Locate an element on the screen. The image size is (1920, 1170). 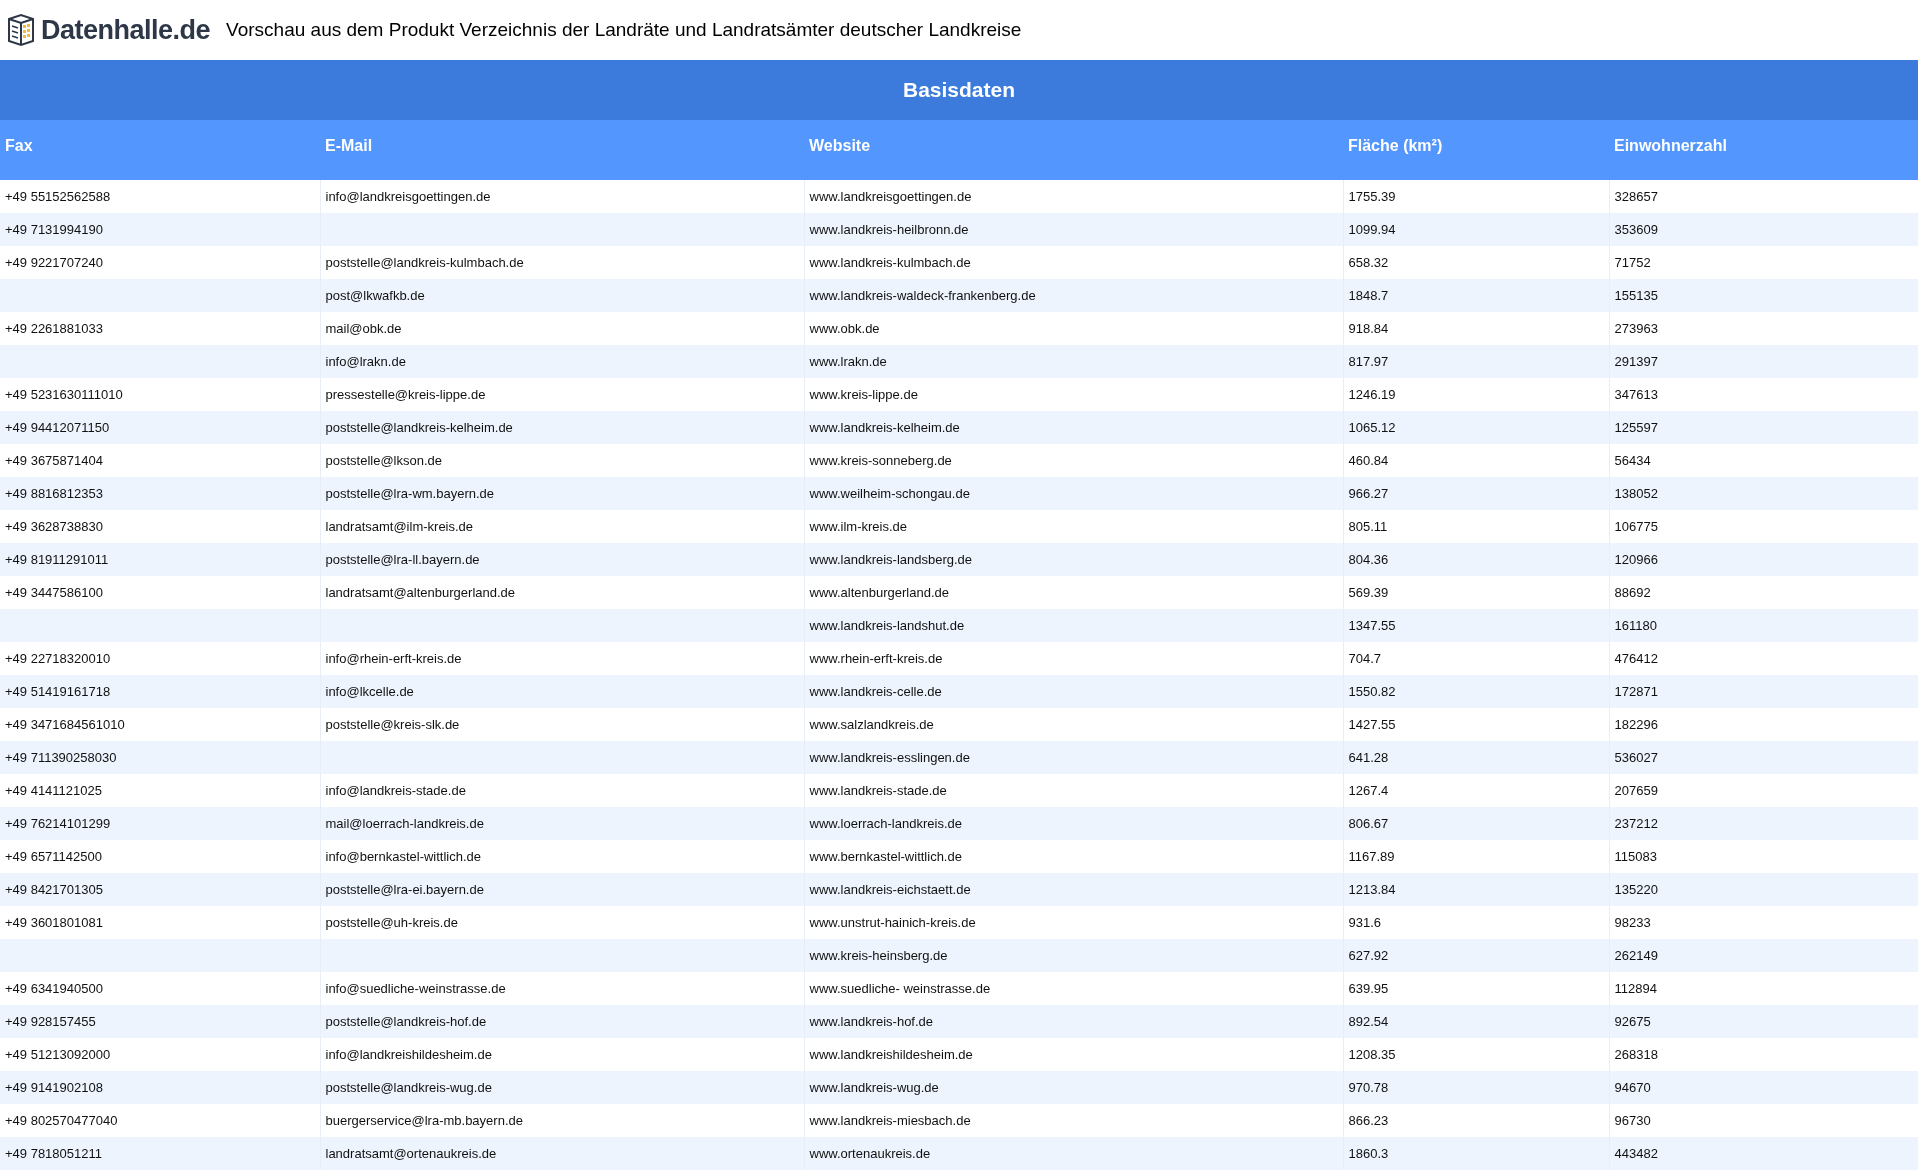
table-cell: www.kreis-lippe.de is located at coordinates (863, 394).